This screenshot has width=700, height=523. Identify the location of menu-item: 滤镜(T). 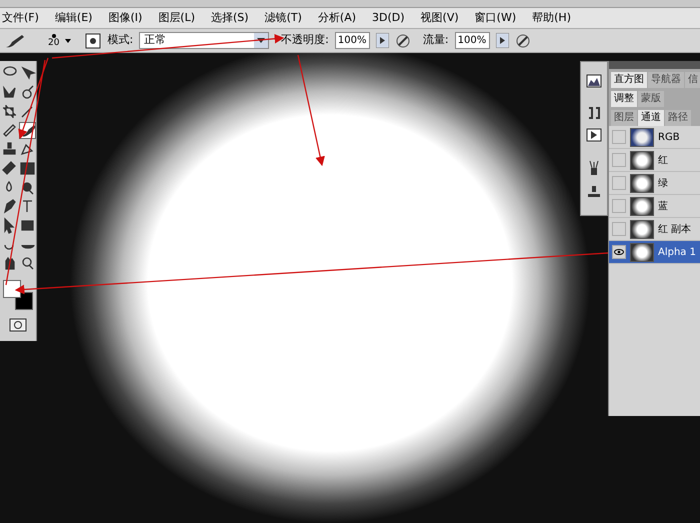
(283, 18).